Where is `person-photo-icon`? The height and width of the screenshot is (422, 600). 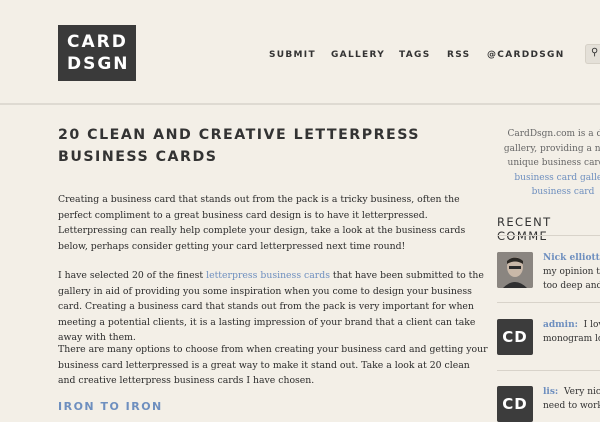
person-photo-icon is located at coordinates (515, 270).